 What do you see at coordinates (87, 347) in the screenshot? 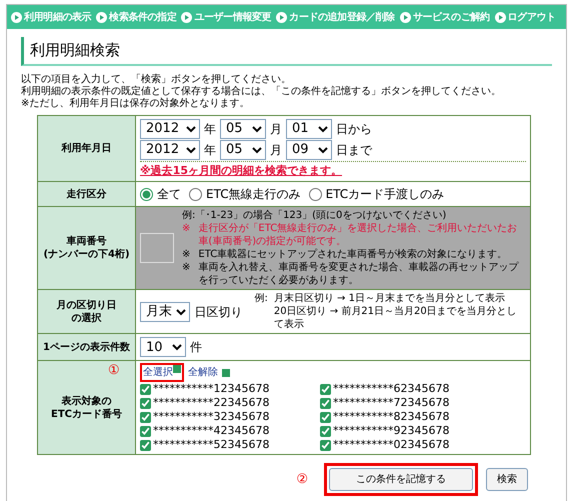
I see `field-label: 1ページの表示件数` at bounding box center [87, 347].